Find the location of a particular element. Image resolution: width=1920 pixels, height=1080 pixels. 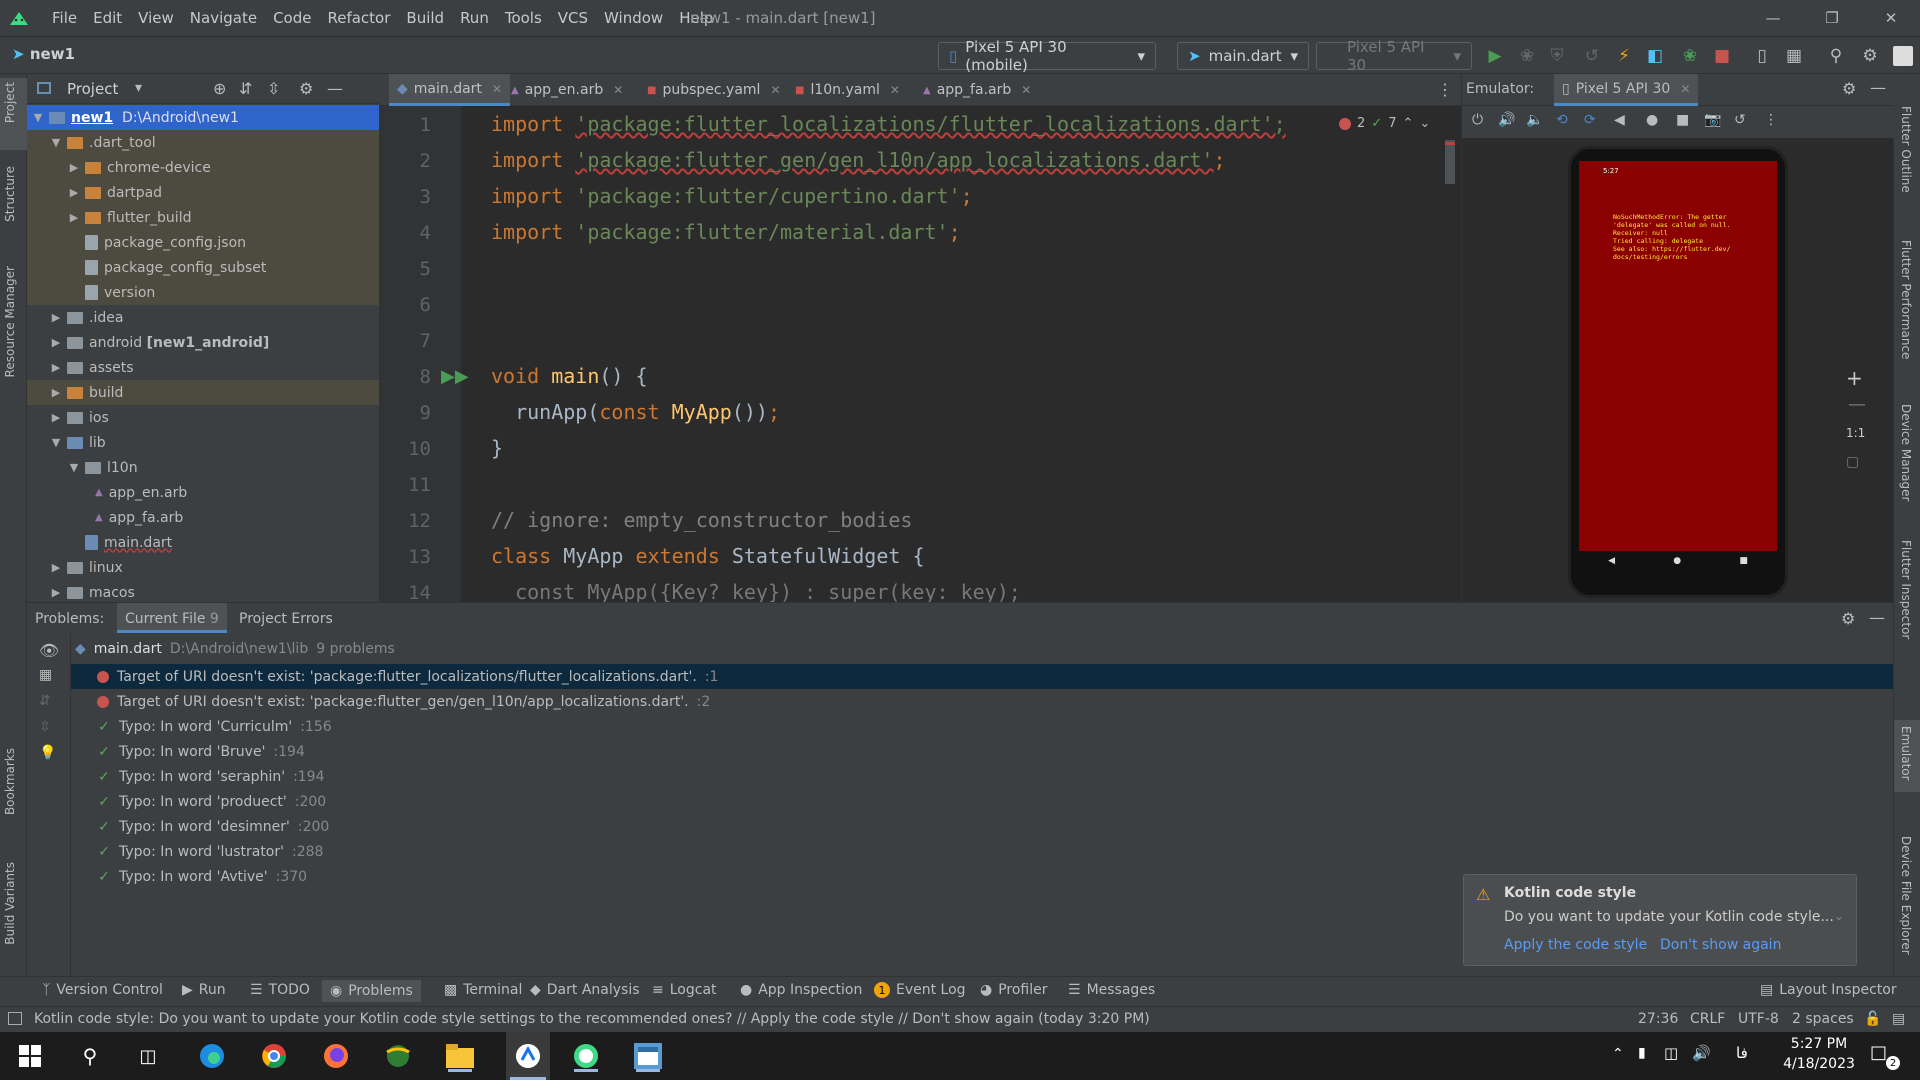

expand-all-icon: ⇵ is located at coordinates (245, 88).